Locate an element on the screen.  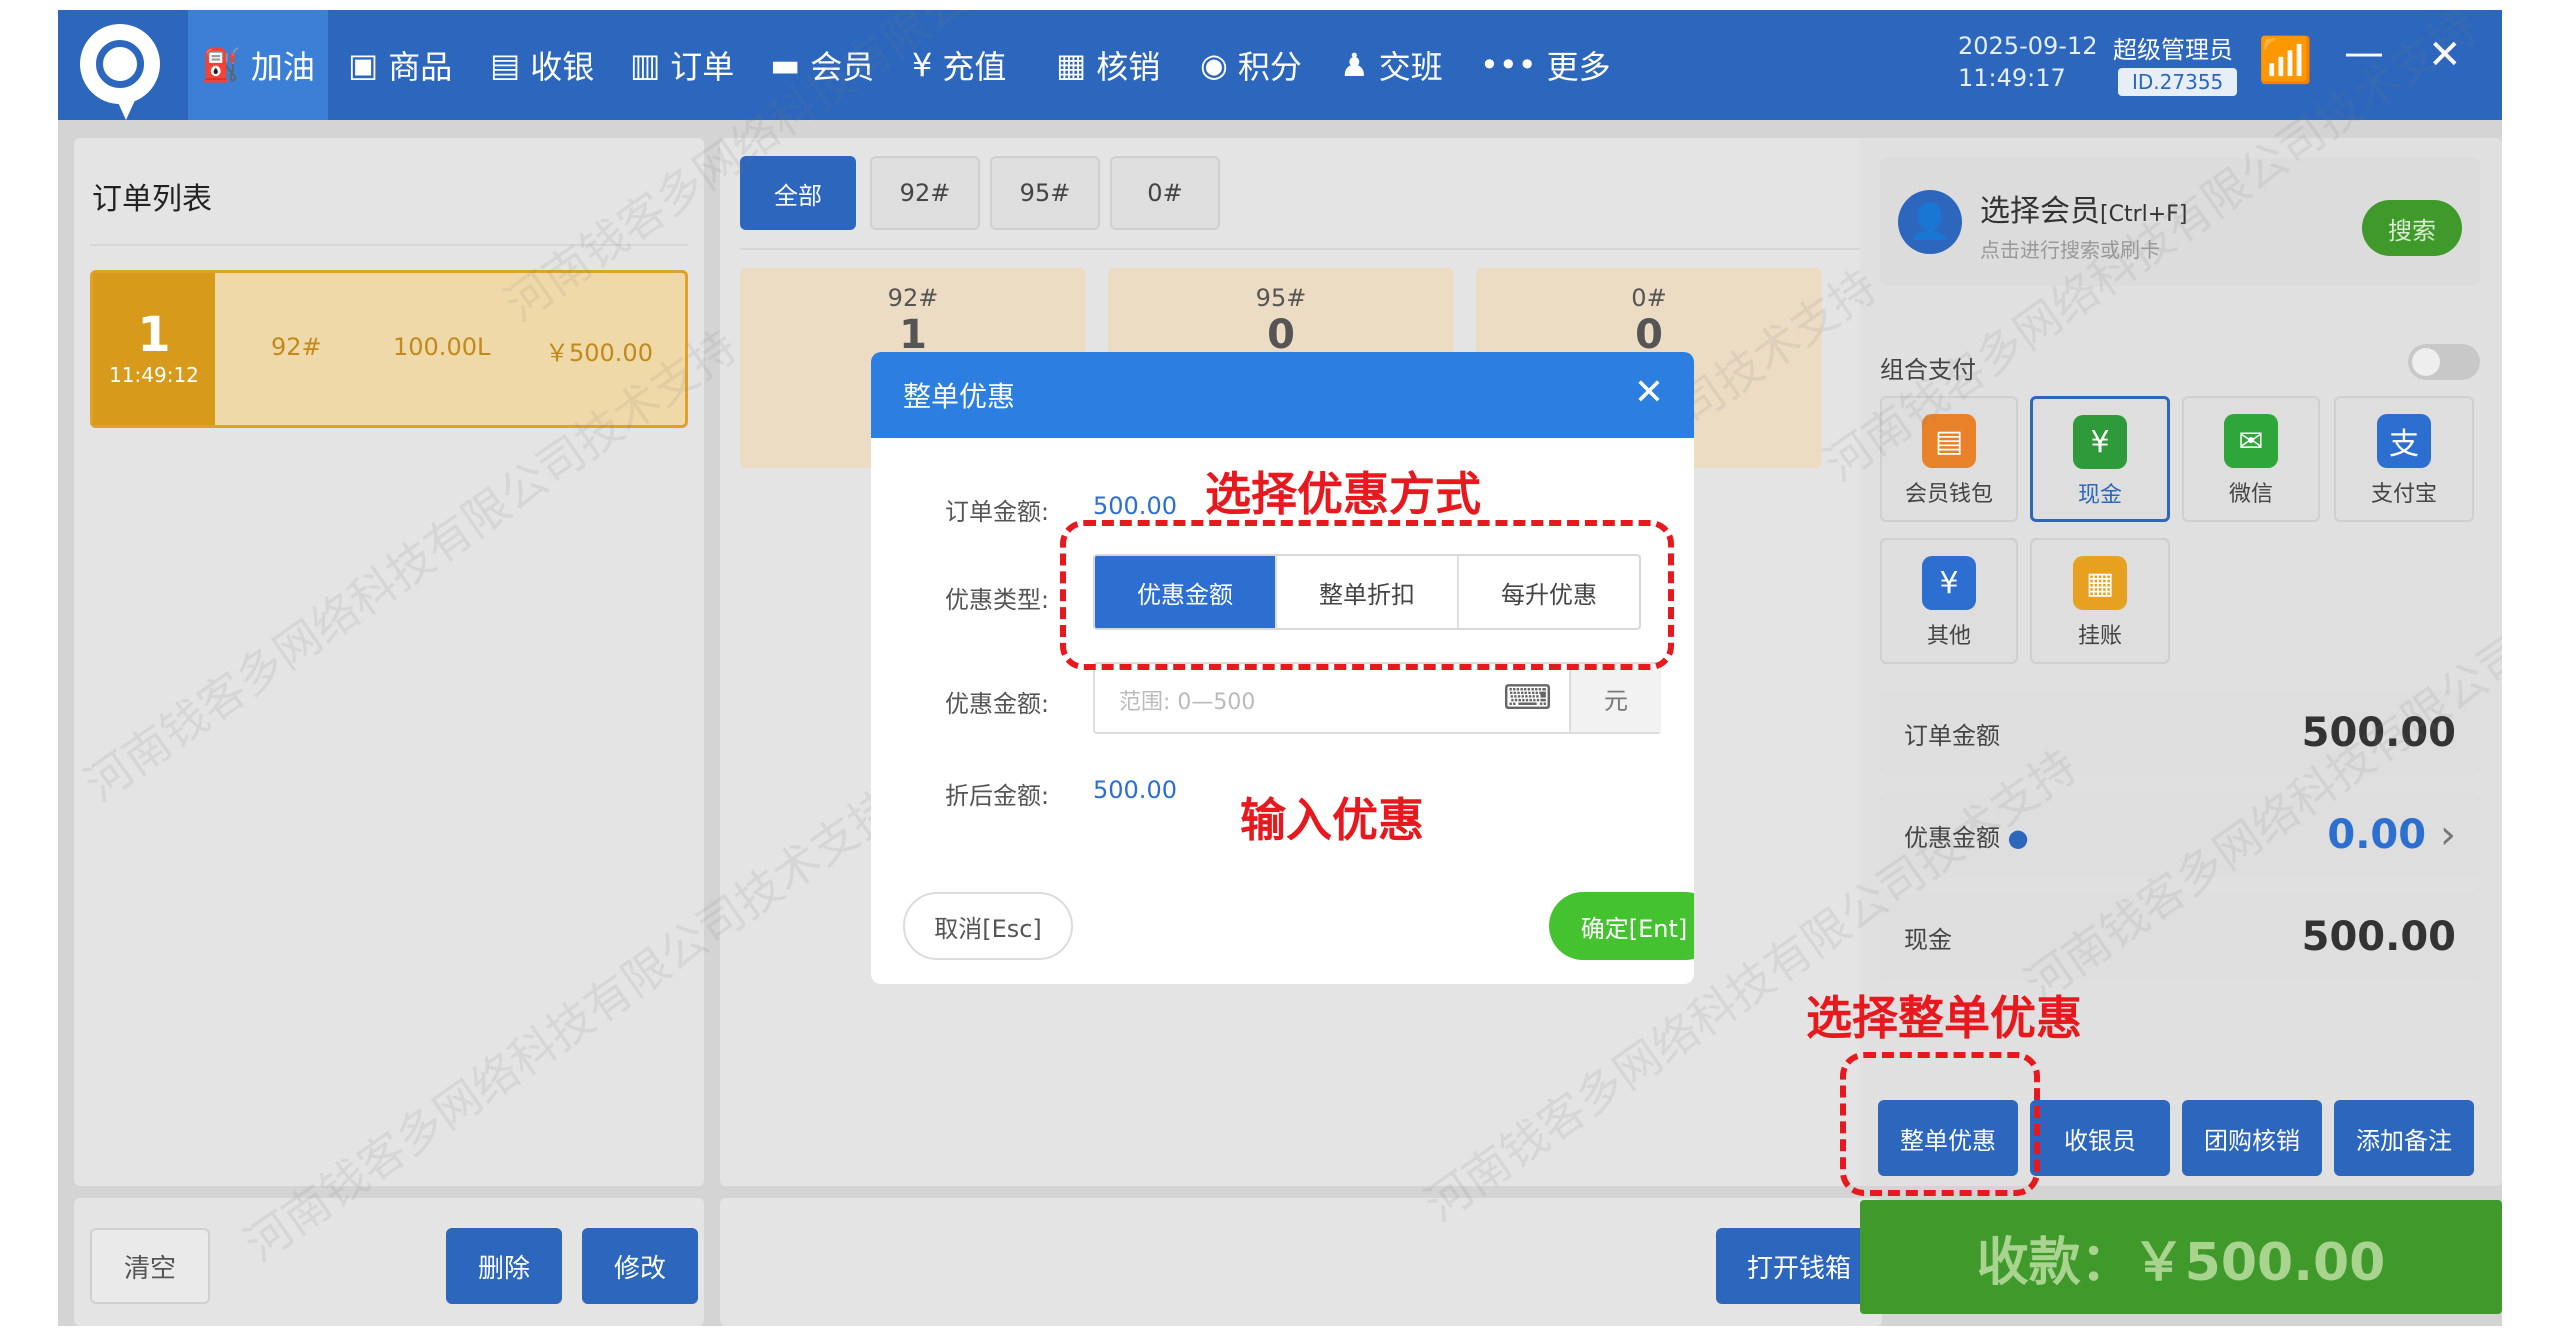
nav-goods: ▣ 商品 is located at coordinates (400, 65).